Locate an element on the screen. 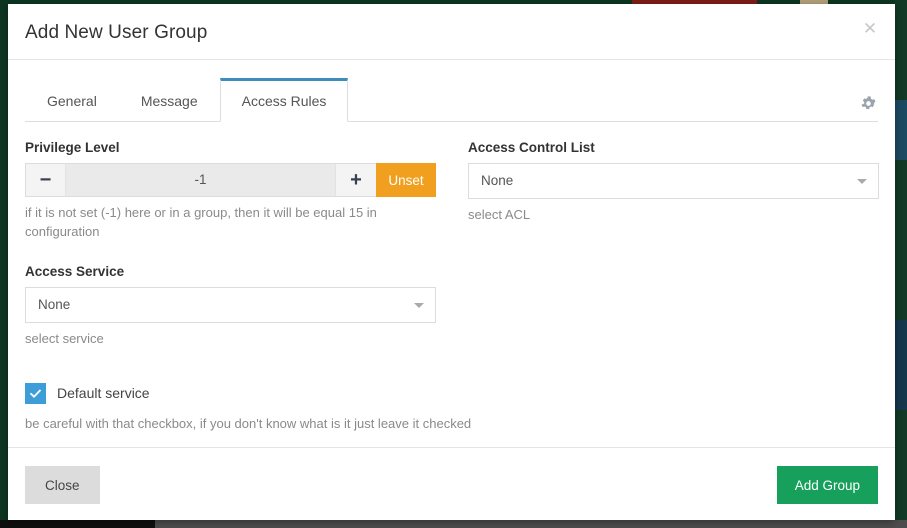 The image size is (907, 528). privilege-level-label: Privilege Level is located at coordinates (72, 147).